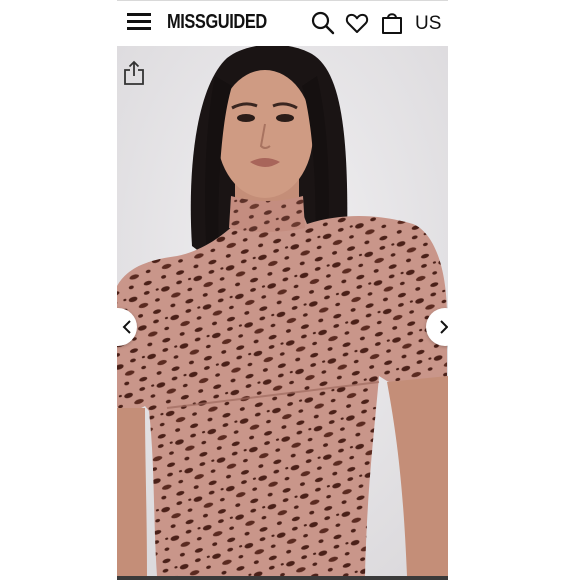 This screenshot has width=580, height=580. Describe the element at coordinates (217, 22) in the screenshot. I see `brand-logo: MISSGUIDED` at that location.